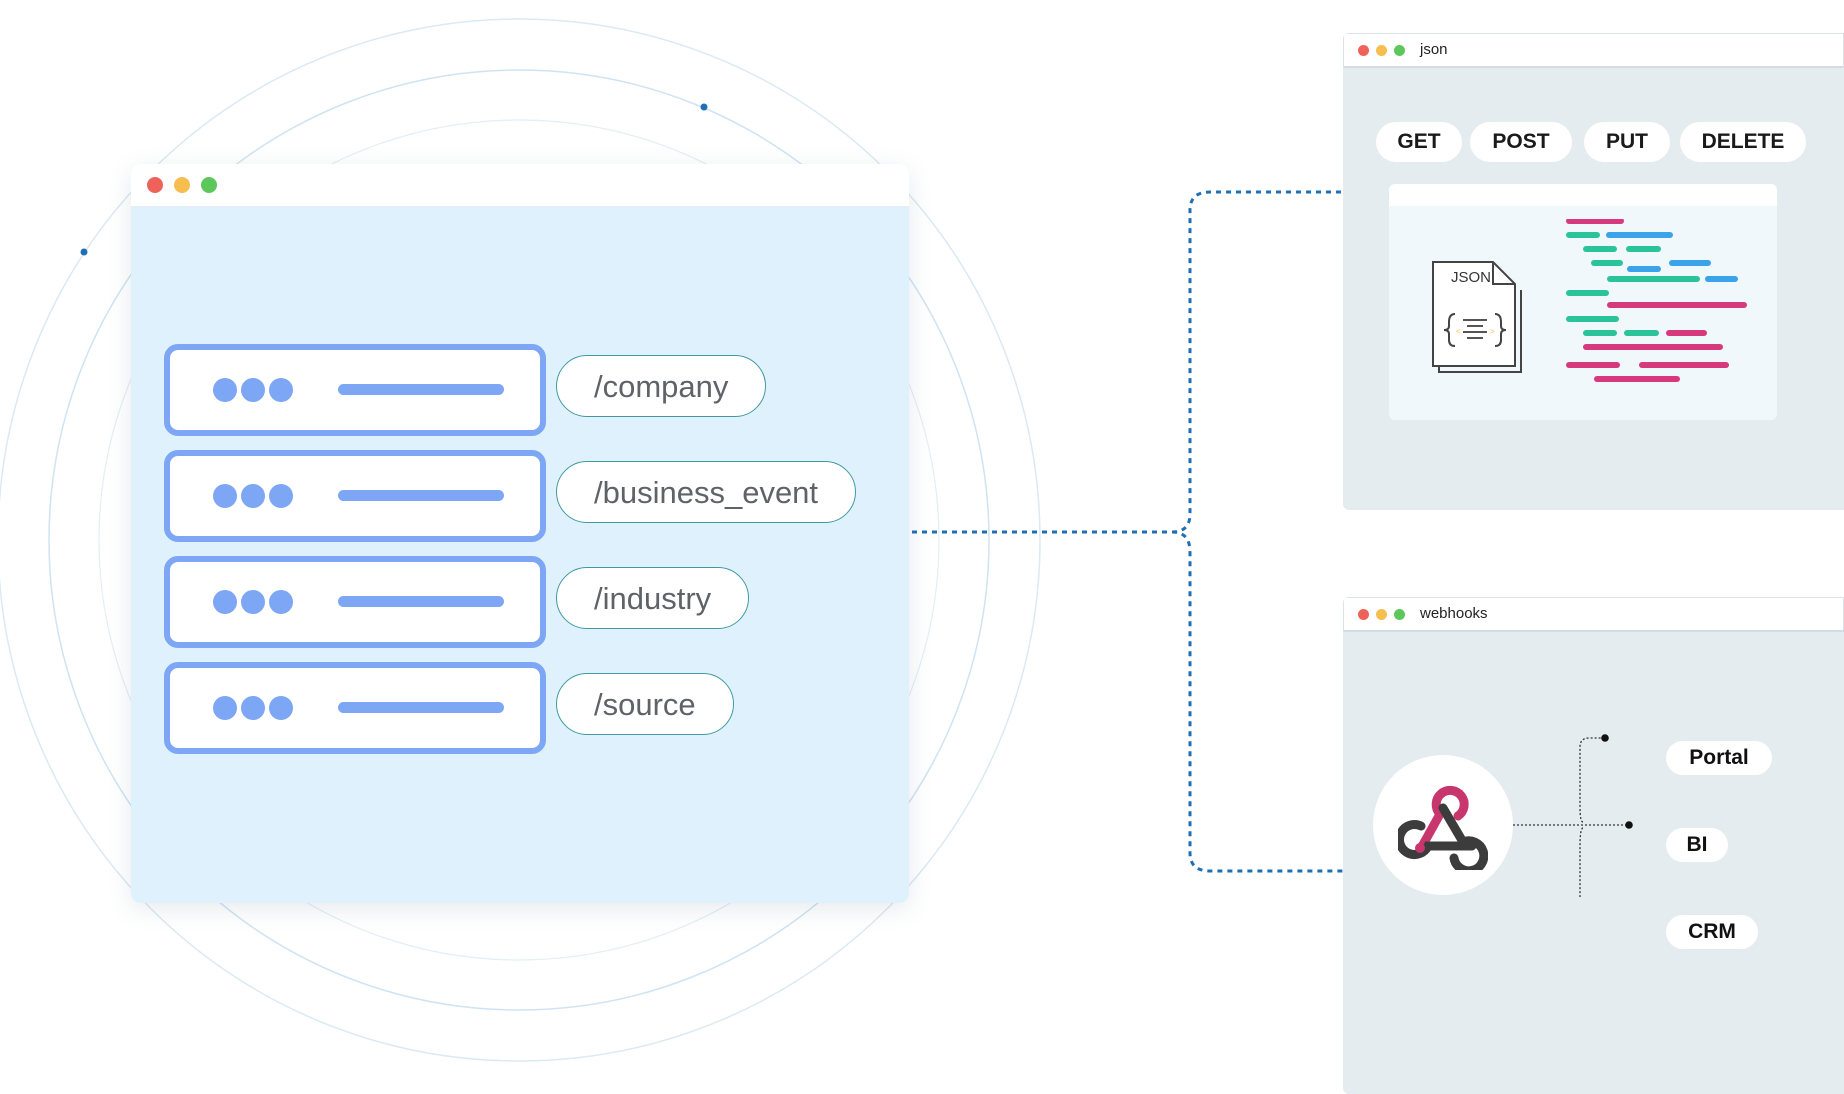  Describe the element at coordinates (1583, 195) in the screenshot. I see `panel-header` at that location.